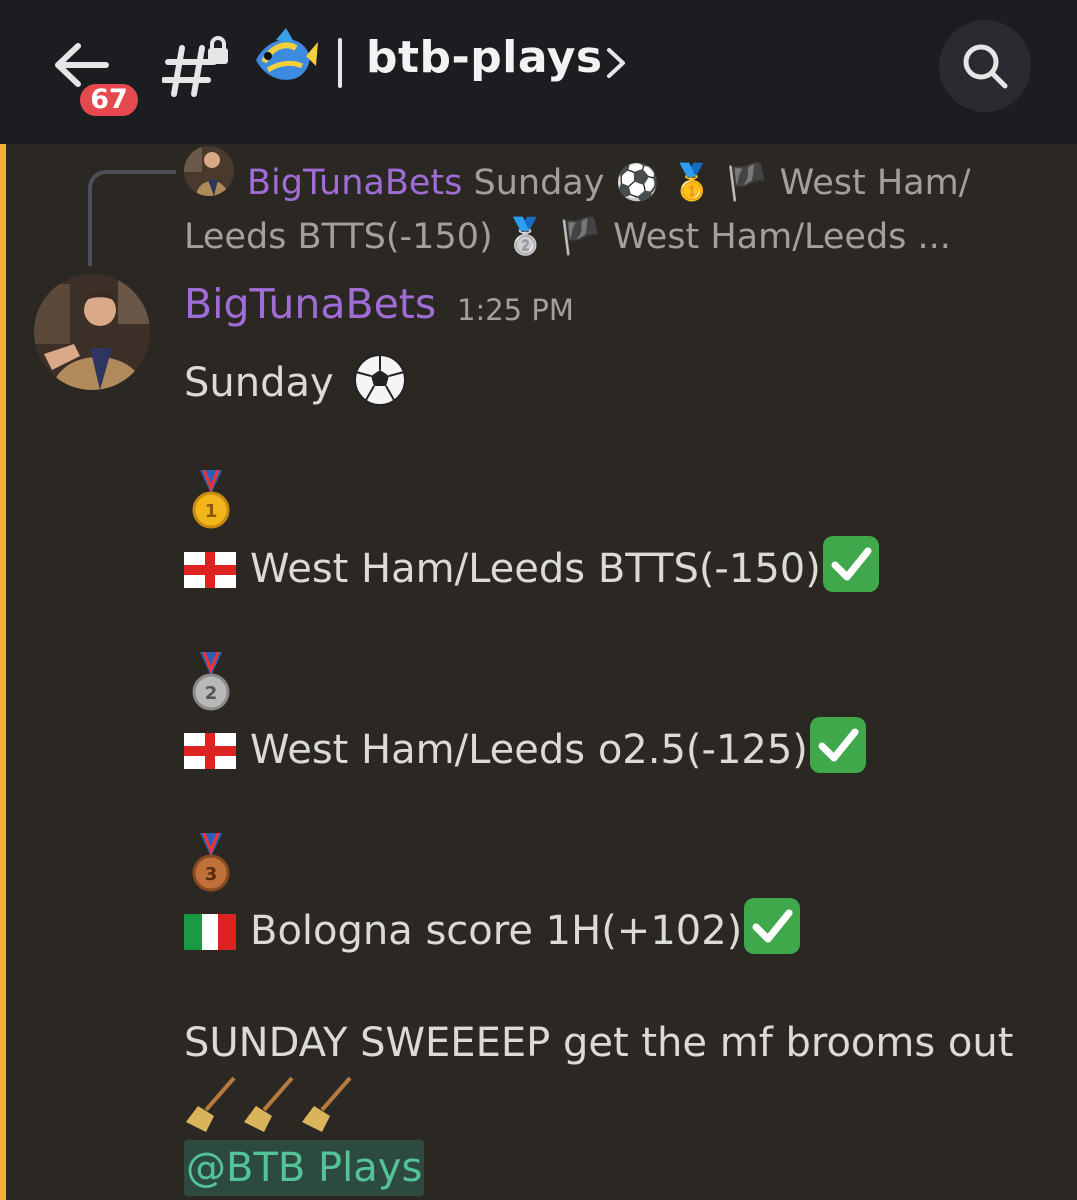 The width and height of the screenshot is (1077, 1200). Describe the element at coordinates (340, 63) in the screenshot. I see `header-divider` at that location.